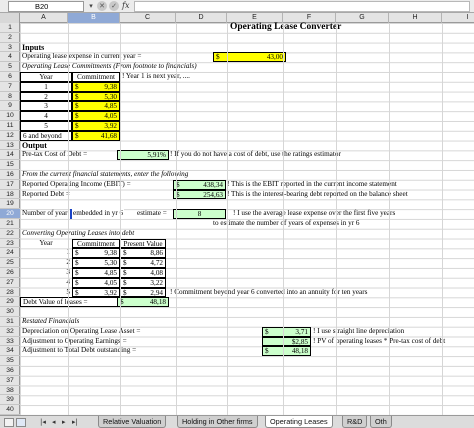 The height and width of the screenshot is (428, 474). Describe the element at coordinates (10, 342) in the screenshot. I see `row-header-33: 33` at that location.